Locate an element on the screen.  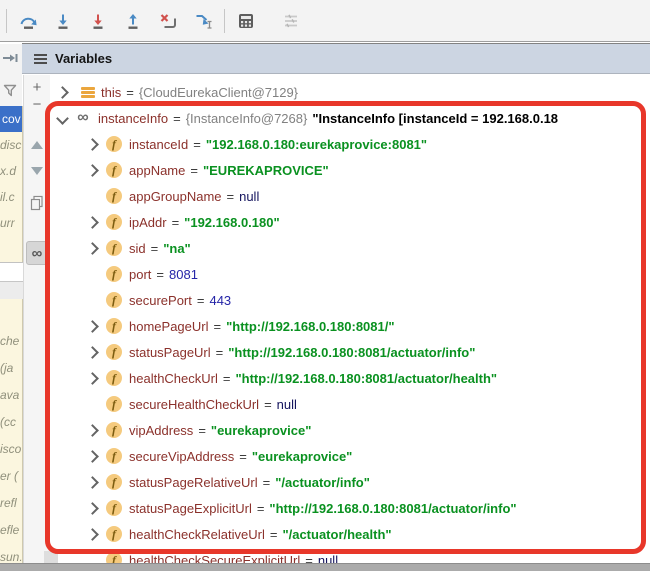
step-out-button is located at coordinates (133, 21).